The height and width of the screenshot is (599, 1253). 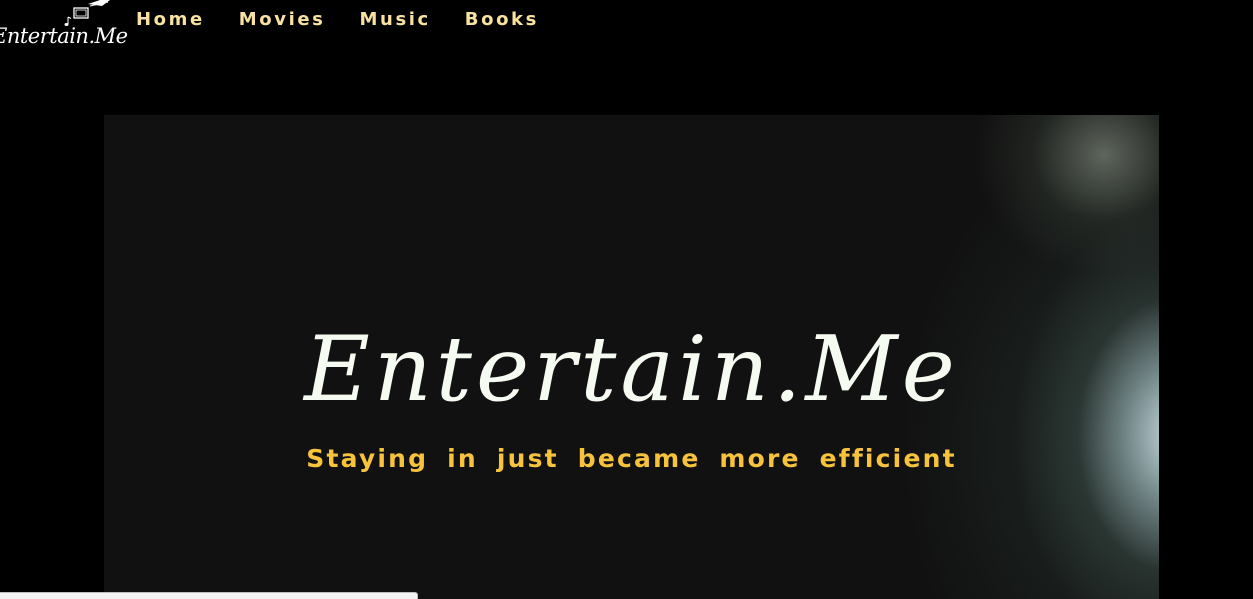 What do you see at coordinates (170, 20) in the screenshot?
I see `nav-link-home: Home` at bounding box center [170, 20].